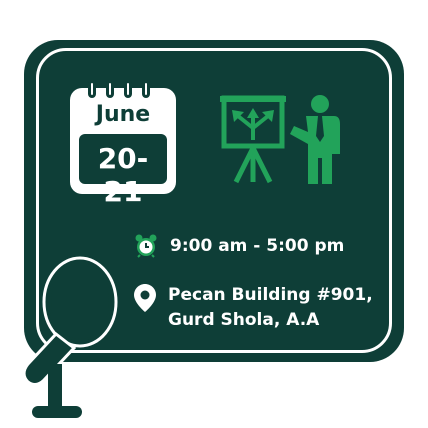  I want to click on event-time: 9:00 am - 5:00 pm, so click(257, 246).